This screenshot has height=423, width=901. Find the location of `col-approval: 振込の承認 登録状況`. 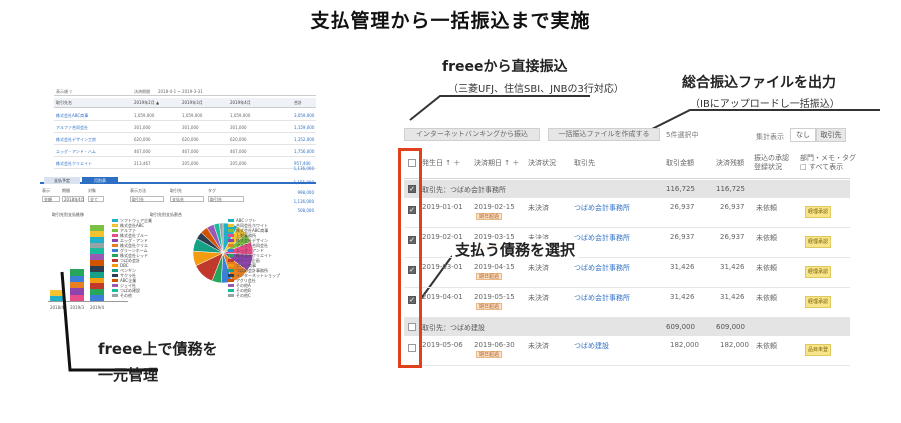

col-approval: 振込の承認 登録状況 is located at coordinates (771, 162).